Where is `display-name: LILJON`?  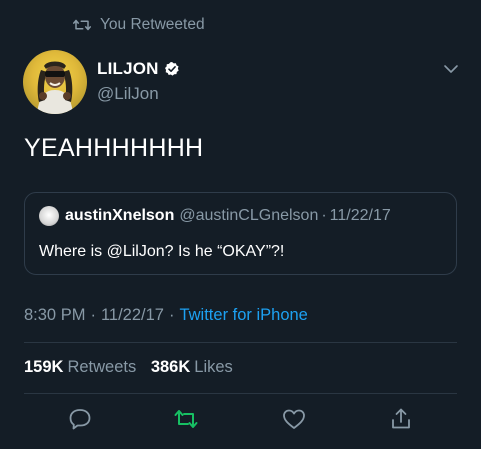 display-name: LILJON is located at coordinates (128, 69).